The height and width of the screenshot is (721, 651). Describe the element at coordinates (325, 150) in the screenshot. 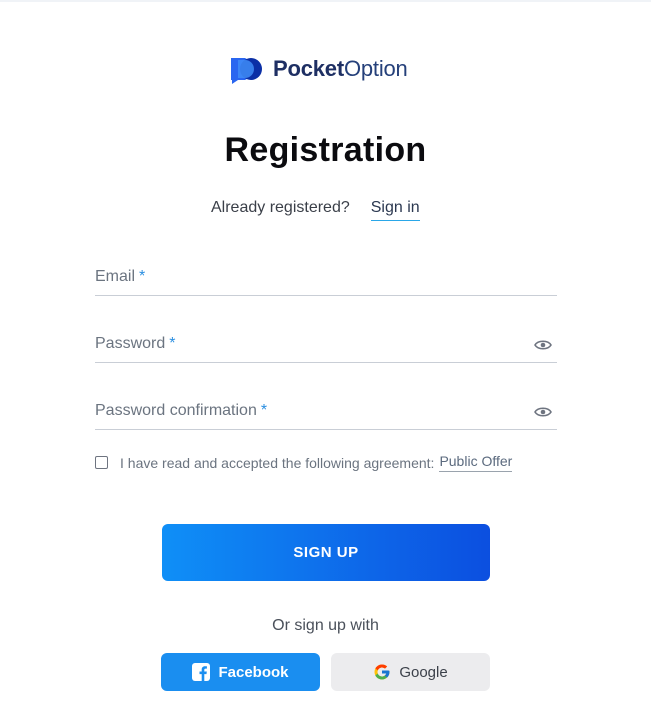

I see `page-title: Registration` at that location.